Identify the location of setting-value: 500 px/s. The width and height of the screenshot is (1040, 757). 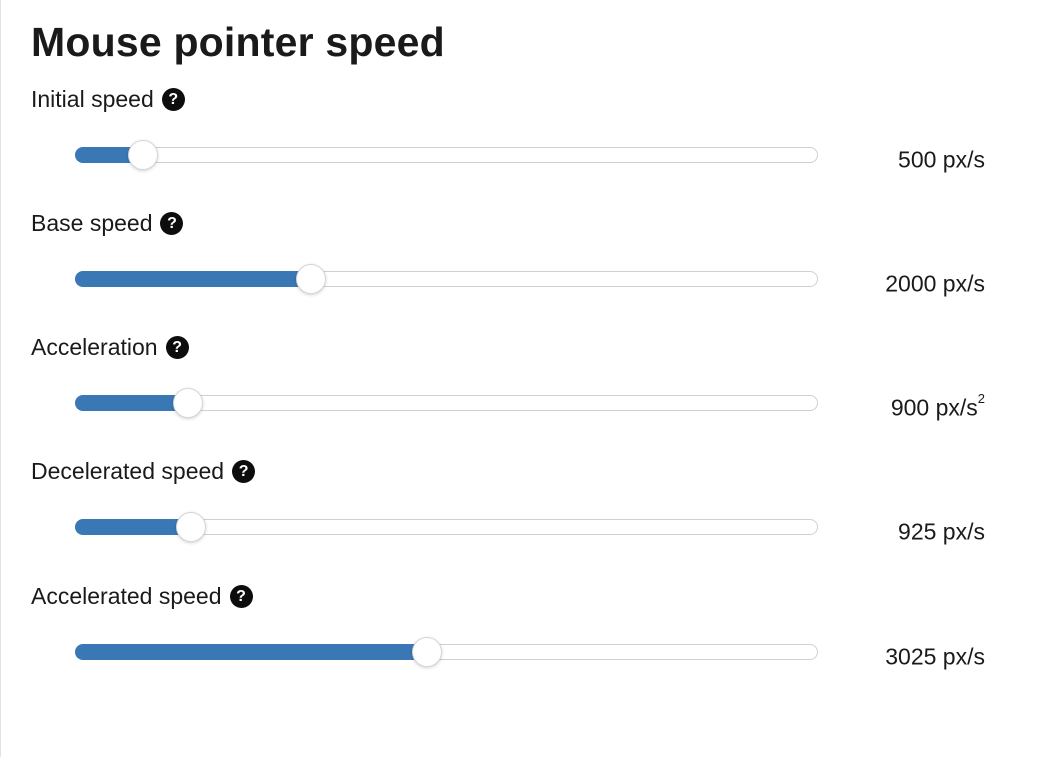
(941, 156).